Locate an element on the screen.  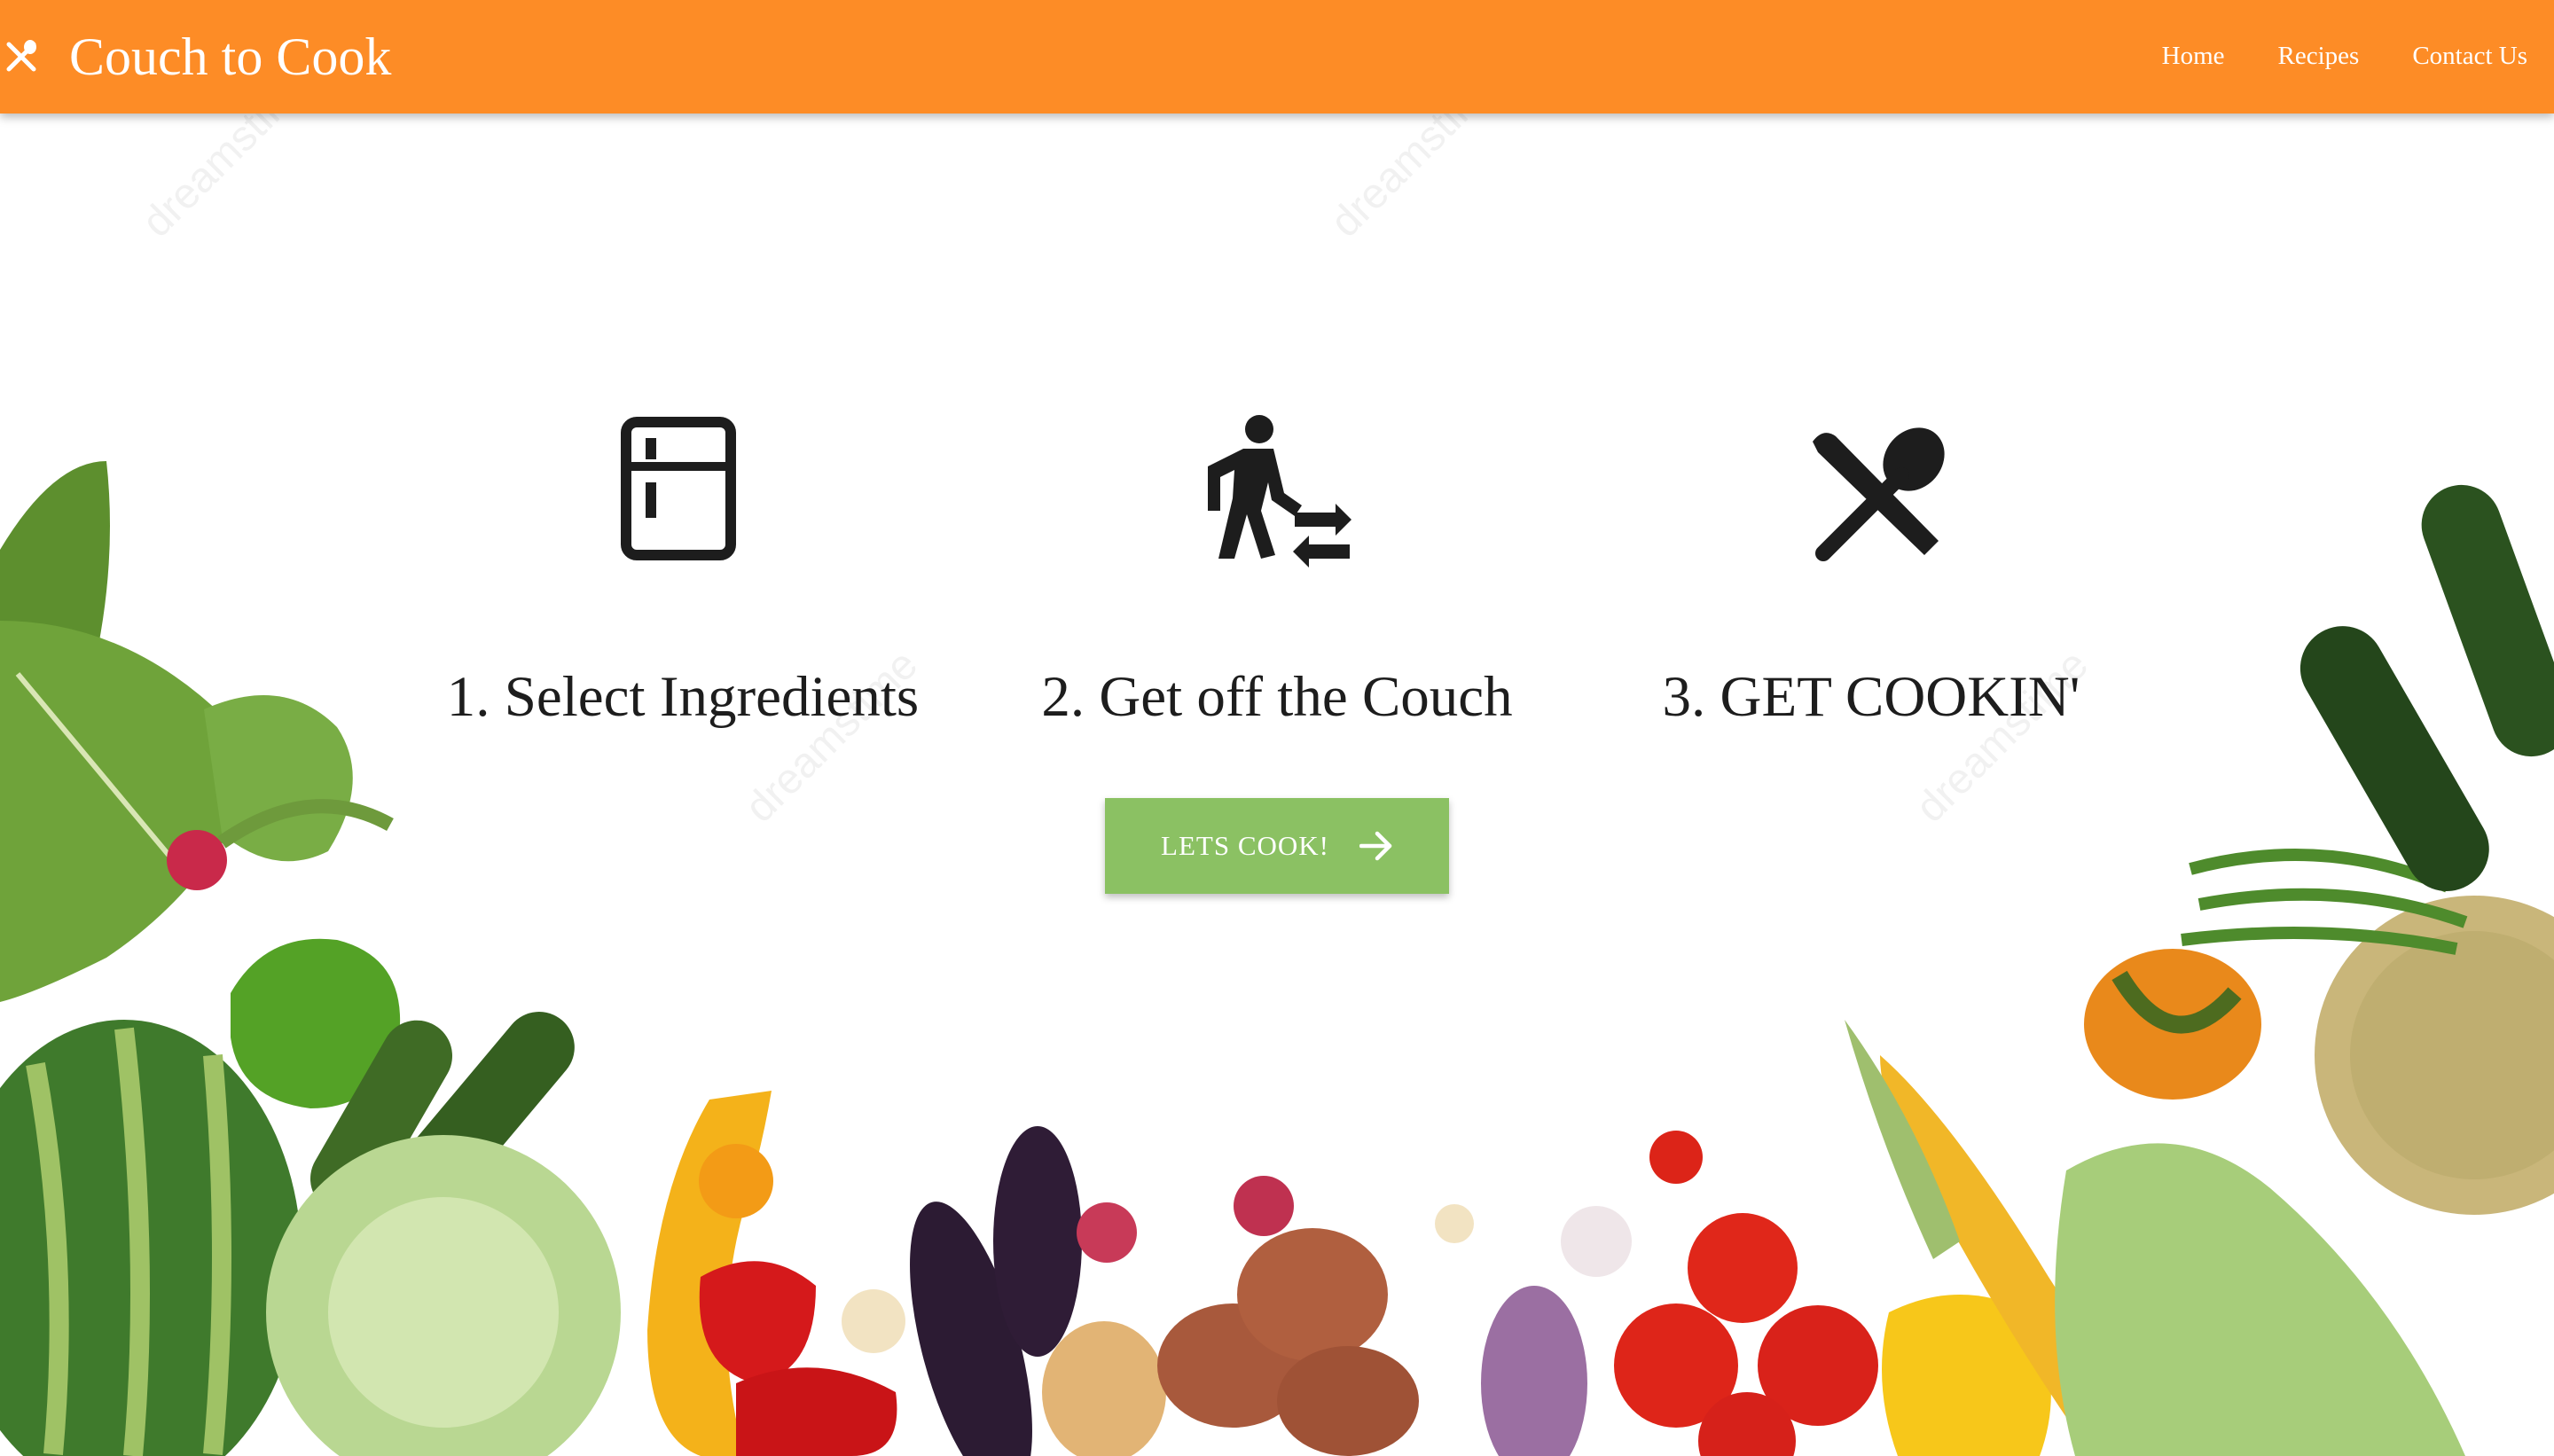
nav-recipes-link: Recipes is located at coordinates (2319, 55).